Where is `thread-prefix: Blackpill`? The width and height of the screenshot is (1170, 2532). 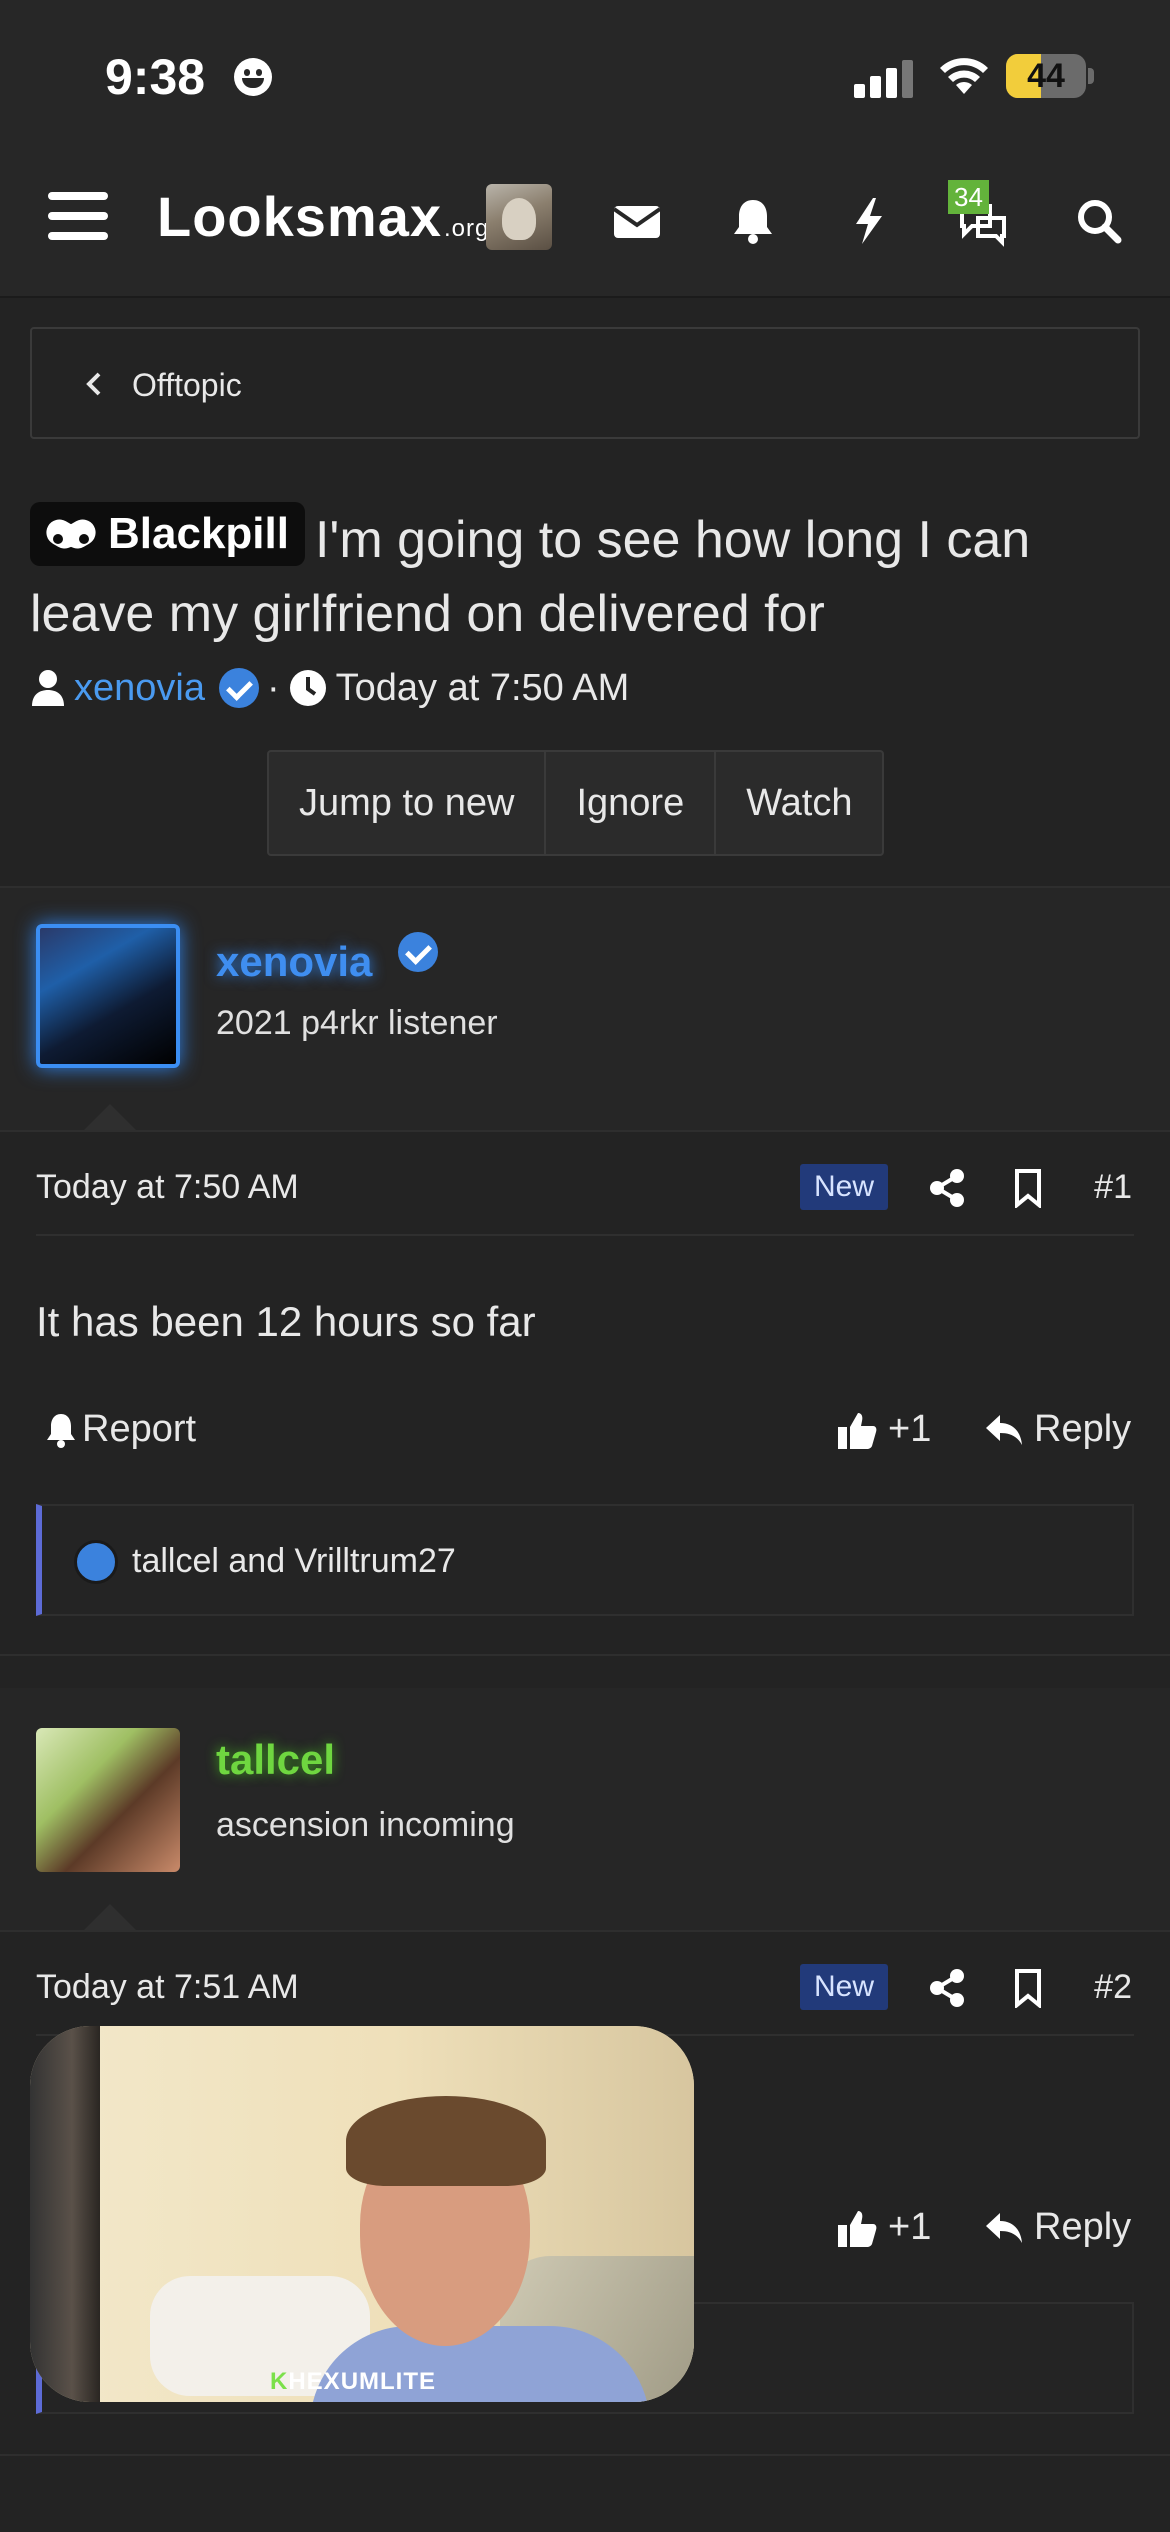
thread-prefix: Blackpill is located at coordinates (167, 534).